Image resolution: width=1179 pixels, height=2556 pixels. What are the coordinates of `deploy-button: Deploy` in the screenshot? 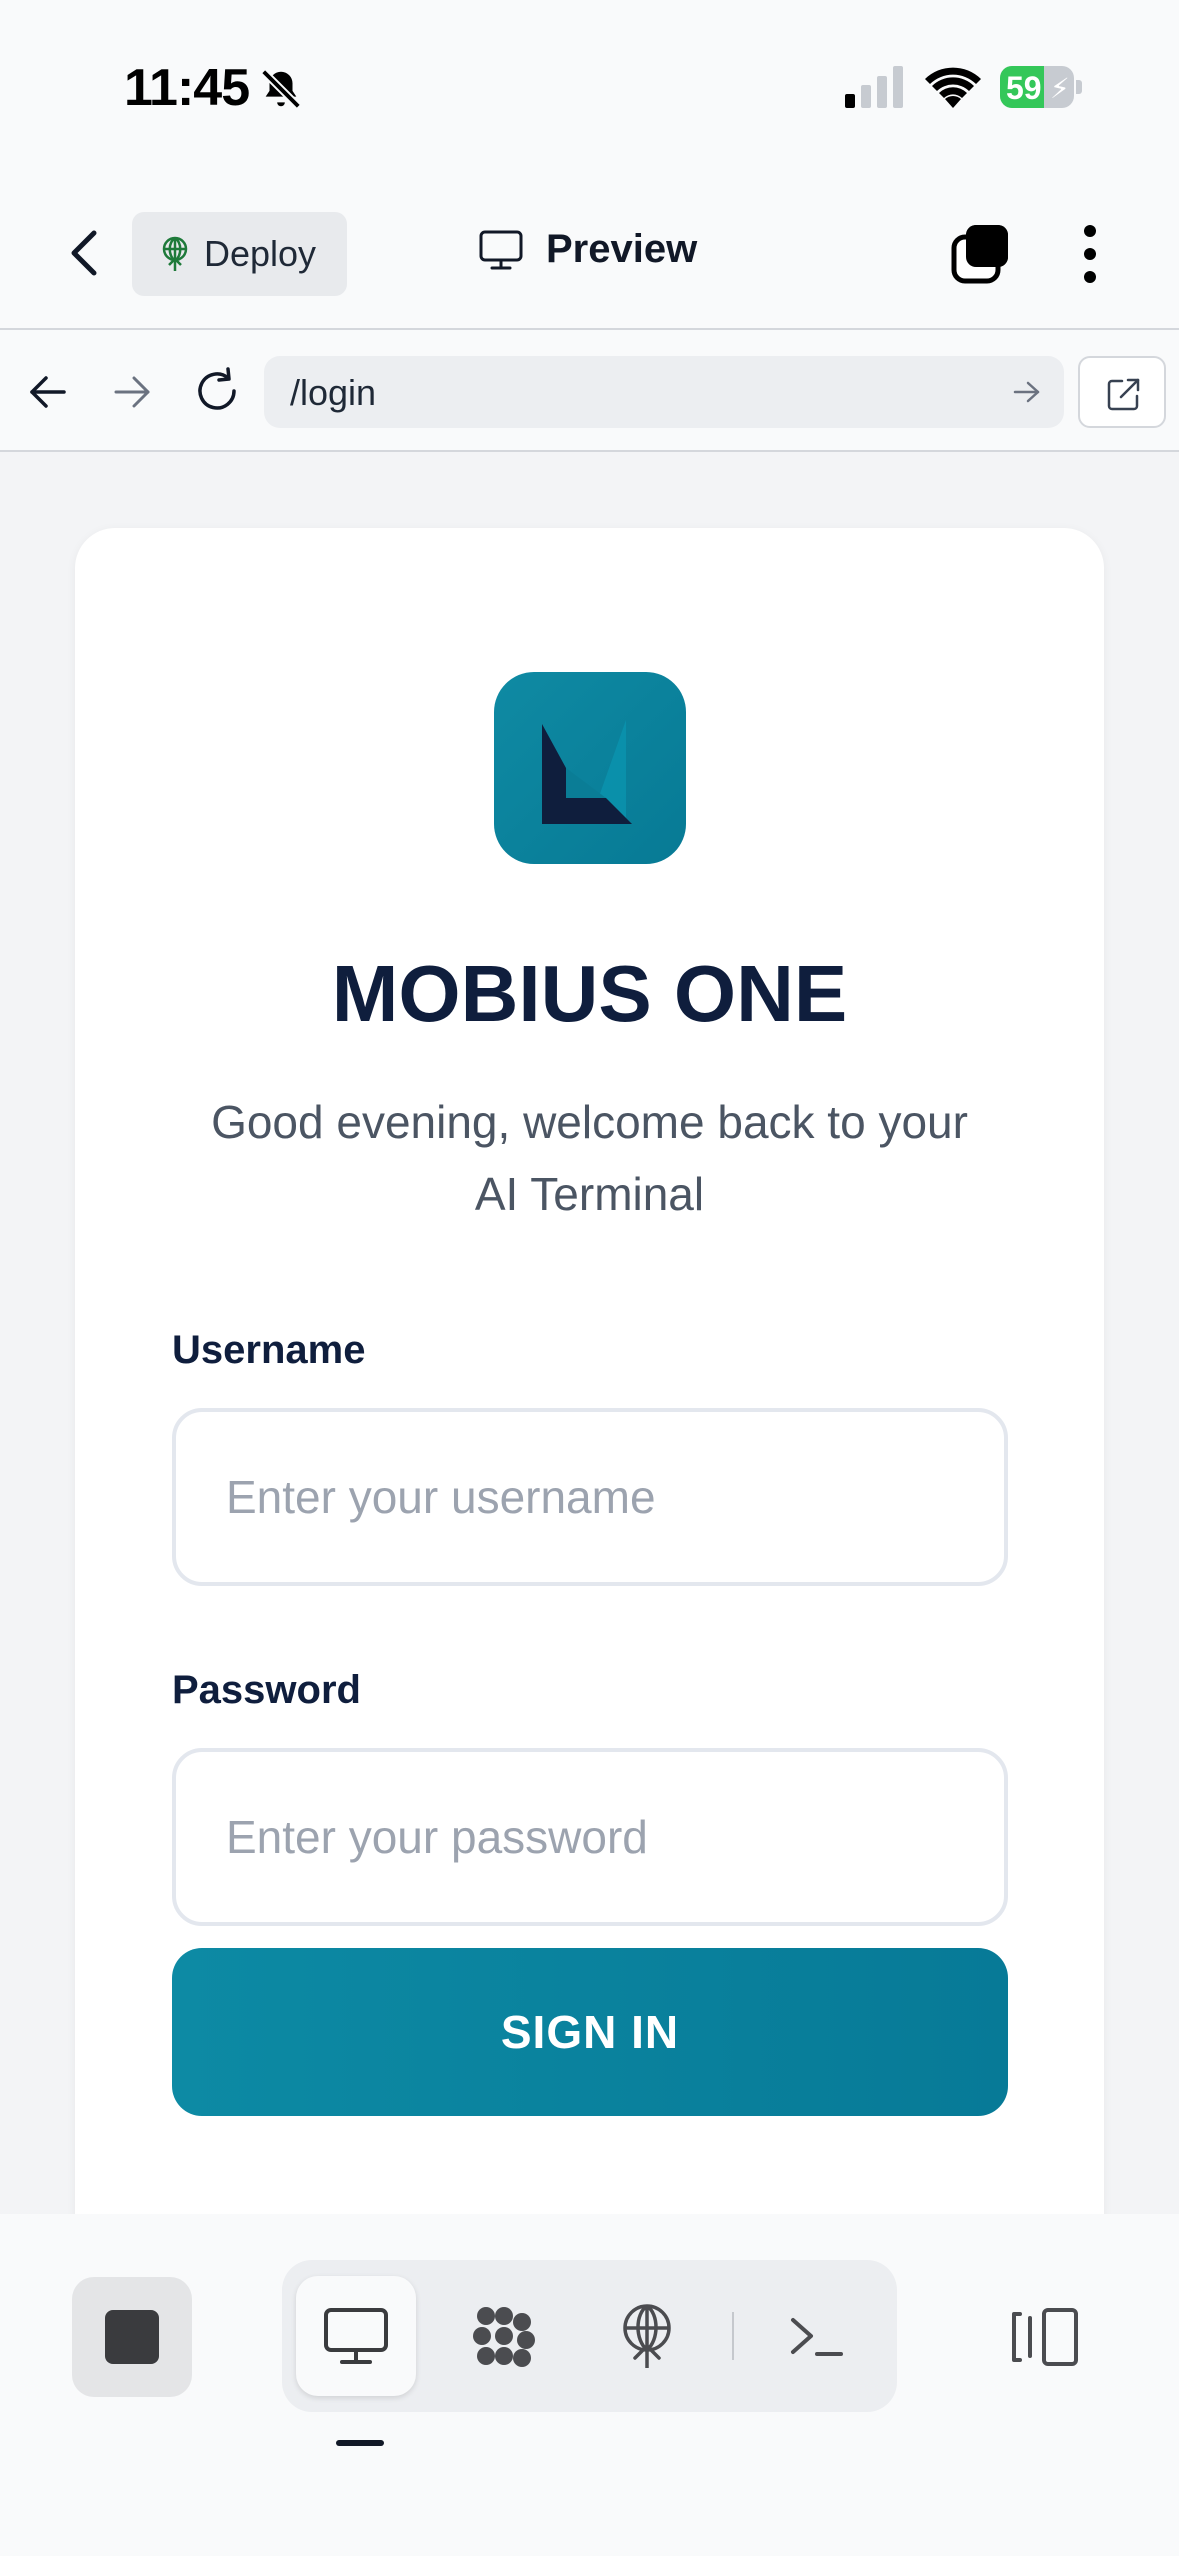 It's located at (239, 254).